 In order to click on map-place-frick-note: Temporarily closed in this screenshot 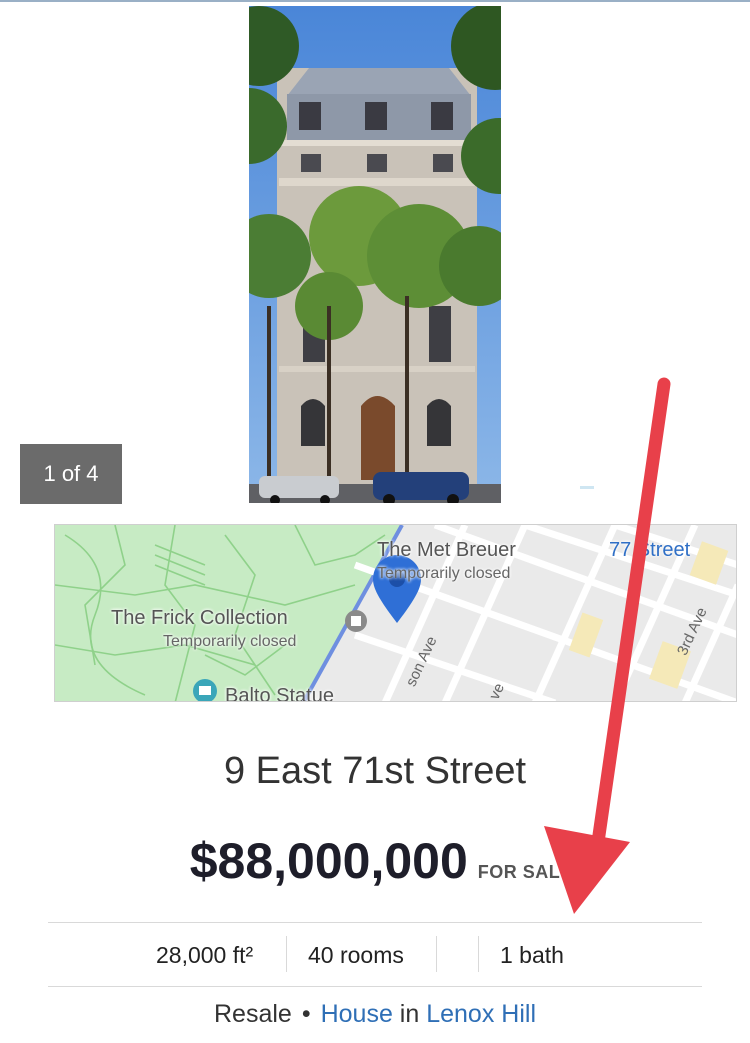, I will do `click(230, 641)`.